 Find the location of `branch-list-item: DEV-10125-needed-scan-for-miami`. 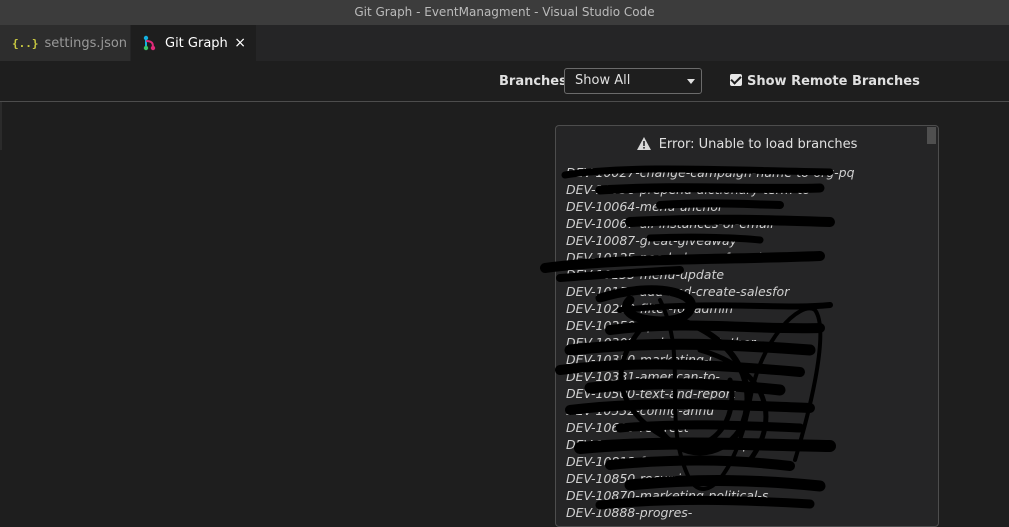

branch-list-item: DEV-10125-needed-scan-for-miami is located at coordinates (675, 257).